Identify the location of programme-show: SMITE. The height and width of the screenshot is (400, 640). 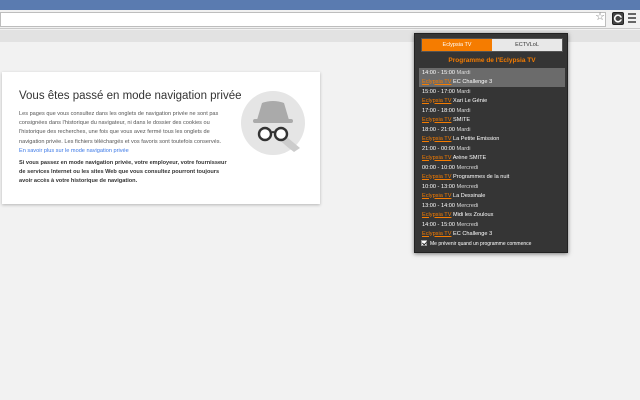
(462, 119).